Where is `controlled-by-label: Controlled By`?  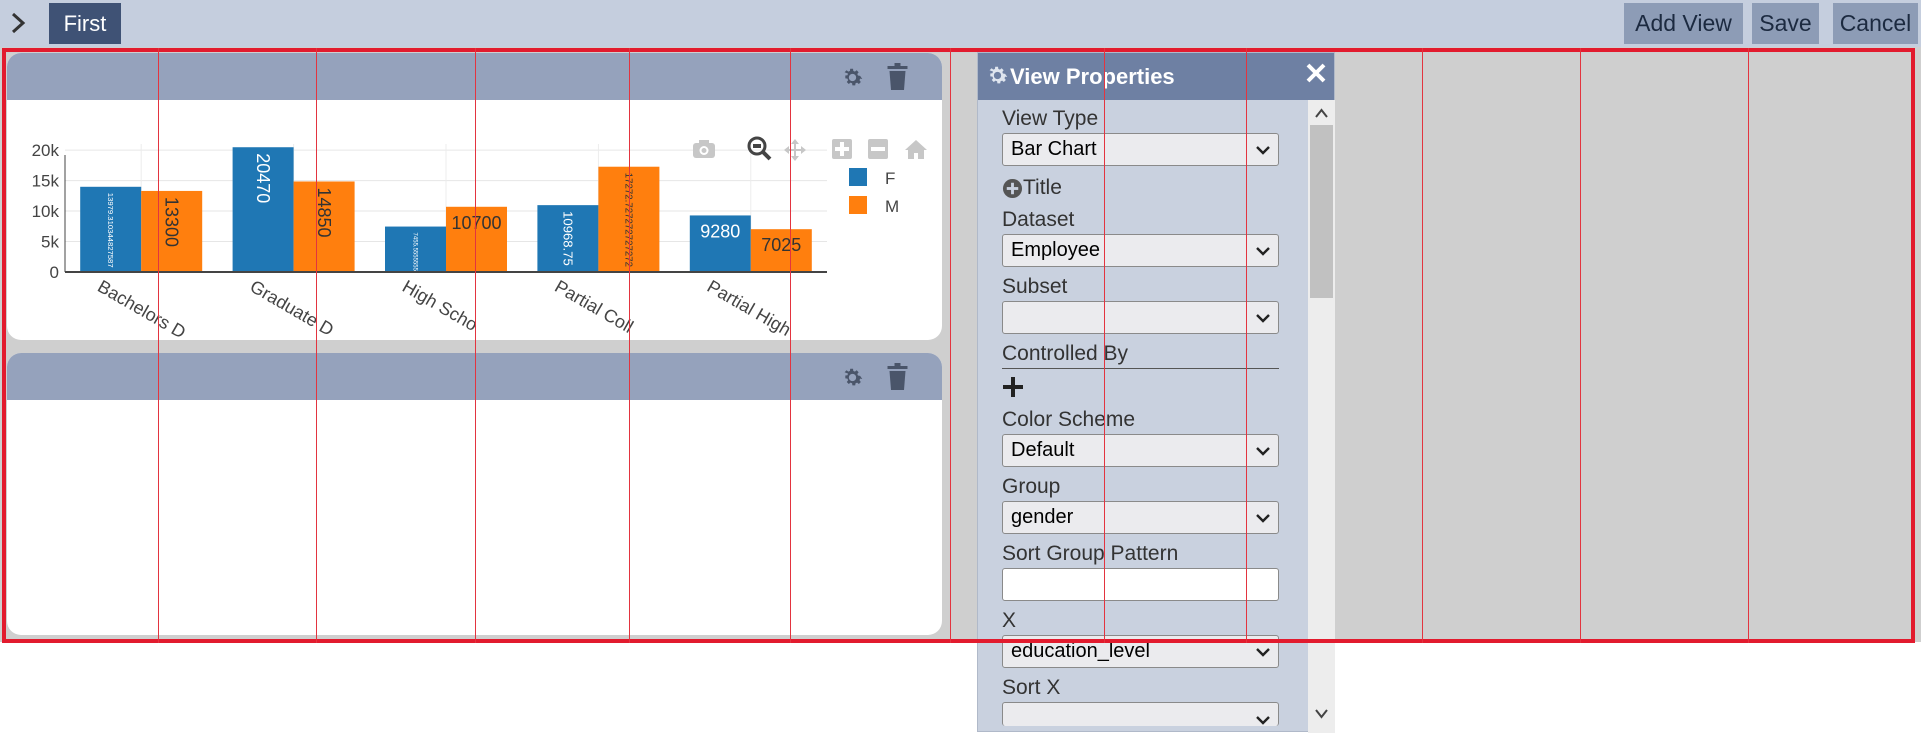
controlled-by-label: Controlled By is located at coordinates (1065, 353).